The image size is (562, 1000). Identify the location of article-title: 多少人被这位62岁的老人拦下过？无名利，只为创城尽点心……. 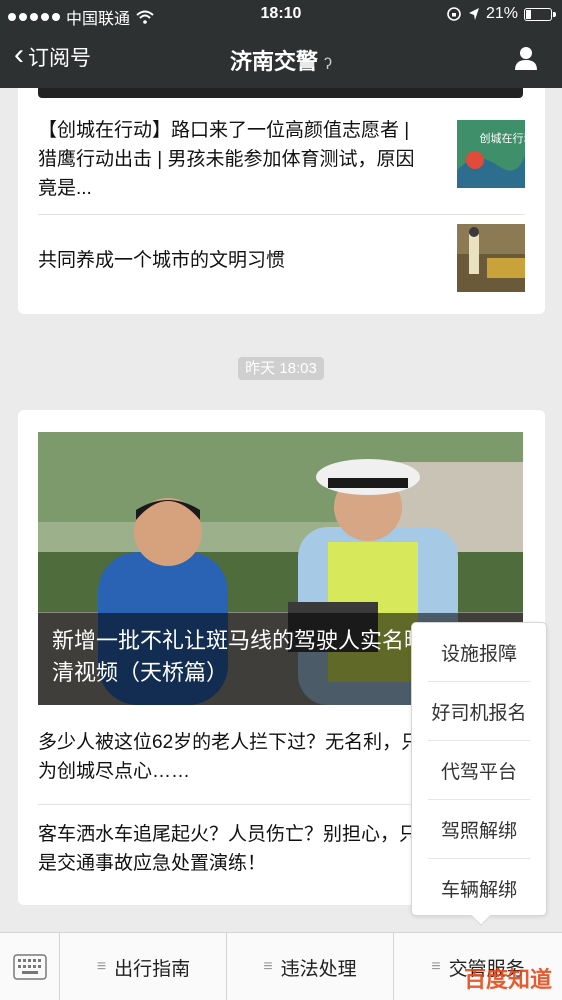
(229, 757).